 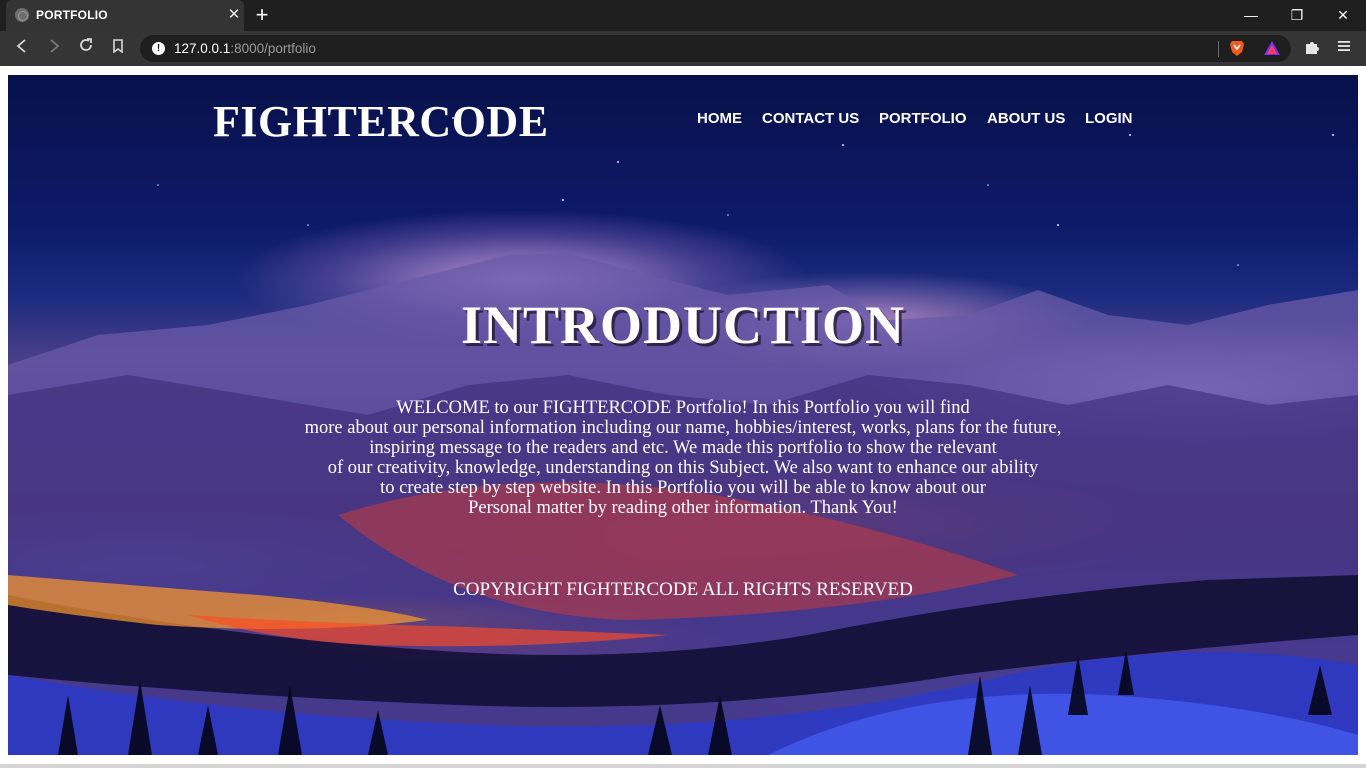 What do you see at coordinates (118, 49) in the screenshot?
I see `bookmark-icon` at bounding box center [118, 49].